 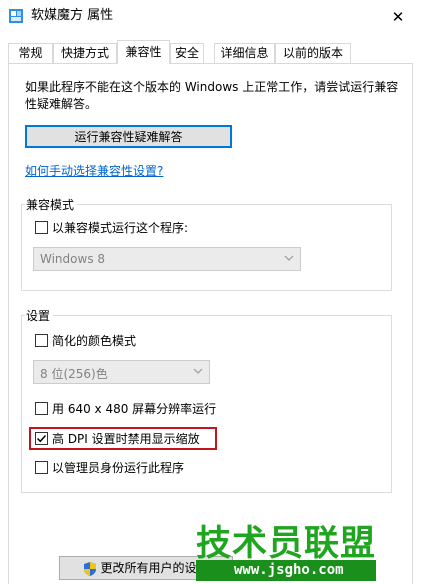 What do you see at coordinates (16, 16) in the screenshot?
I see `app-icon` at bounding box center [16, 16].